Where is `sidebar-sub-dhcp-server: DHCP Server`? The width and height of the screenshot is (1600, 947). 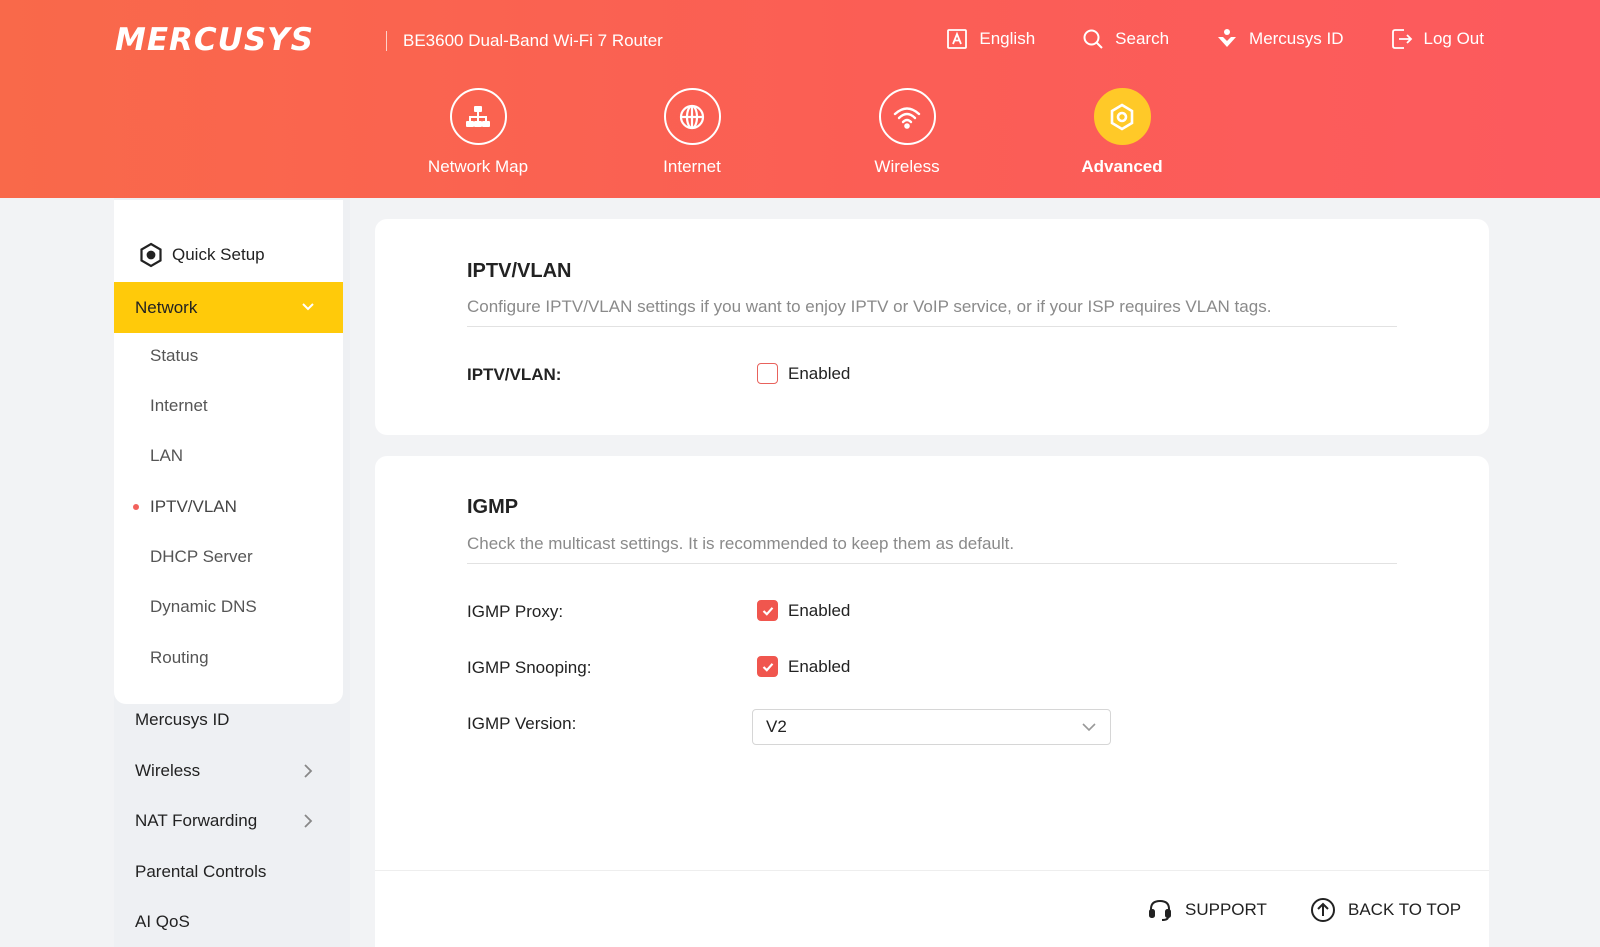 sidebar-sub-dhcp-server: DHCP Server is located at coordinates (201, 557).